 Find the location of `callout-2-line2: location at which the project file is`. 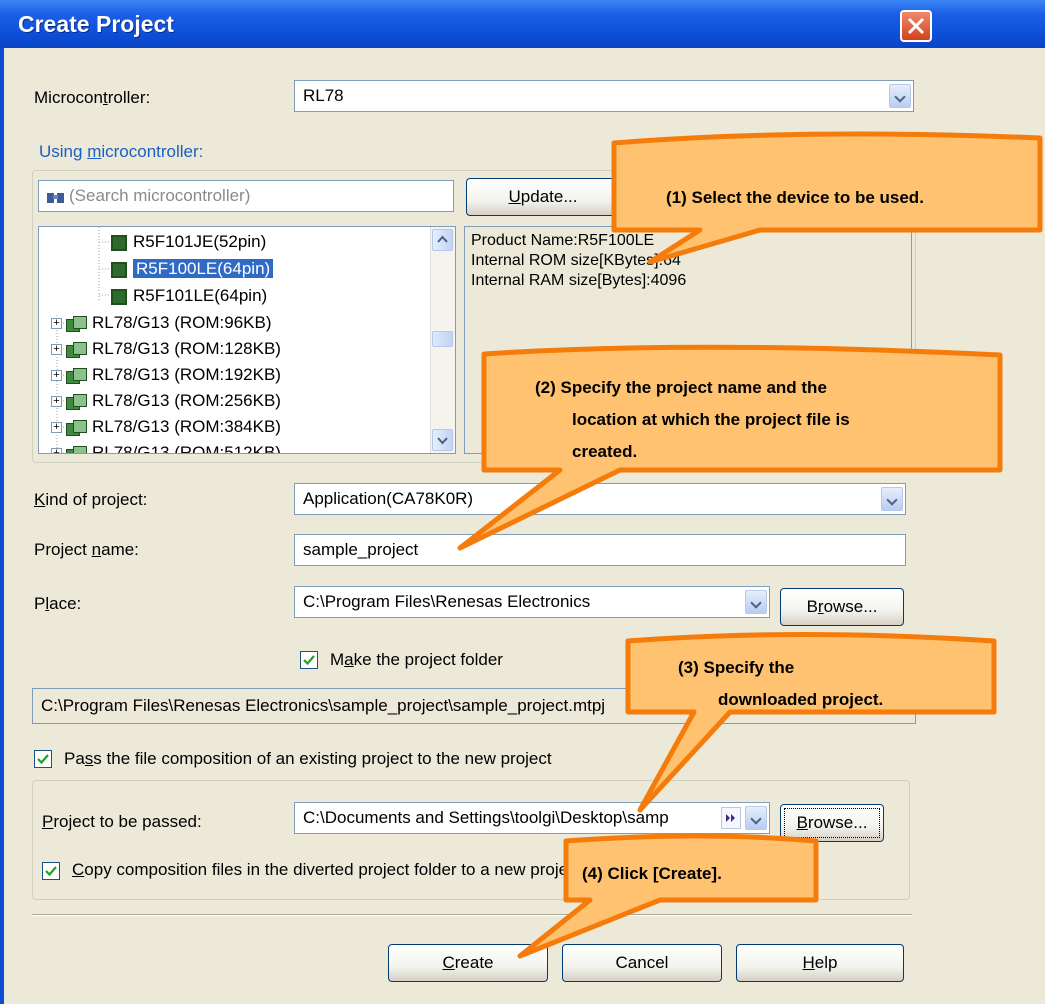

callout-2-line2: location at which the project file is is located at coordinates (711, 419).